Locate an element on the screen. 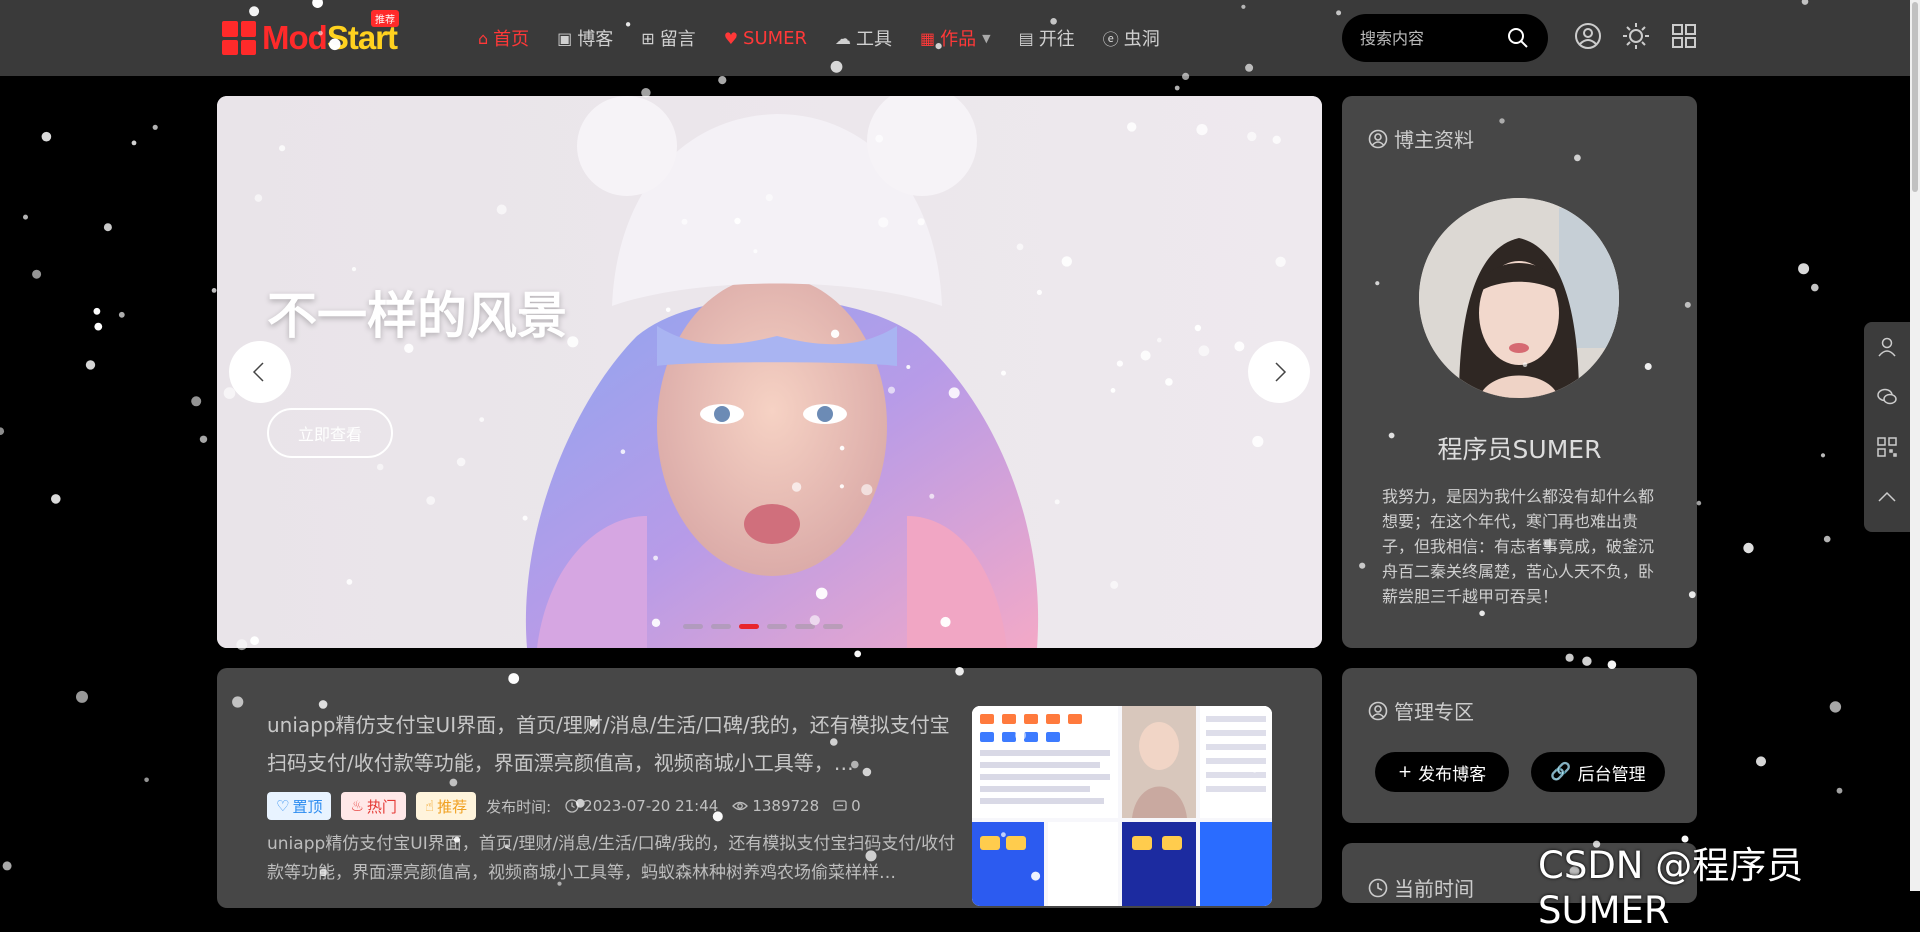 The width and height of the screenshot is (1920, 932). banner-title: 不一样的风景 is located at coordinates (417, 316).